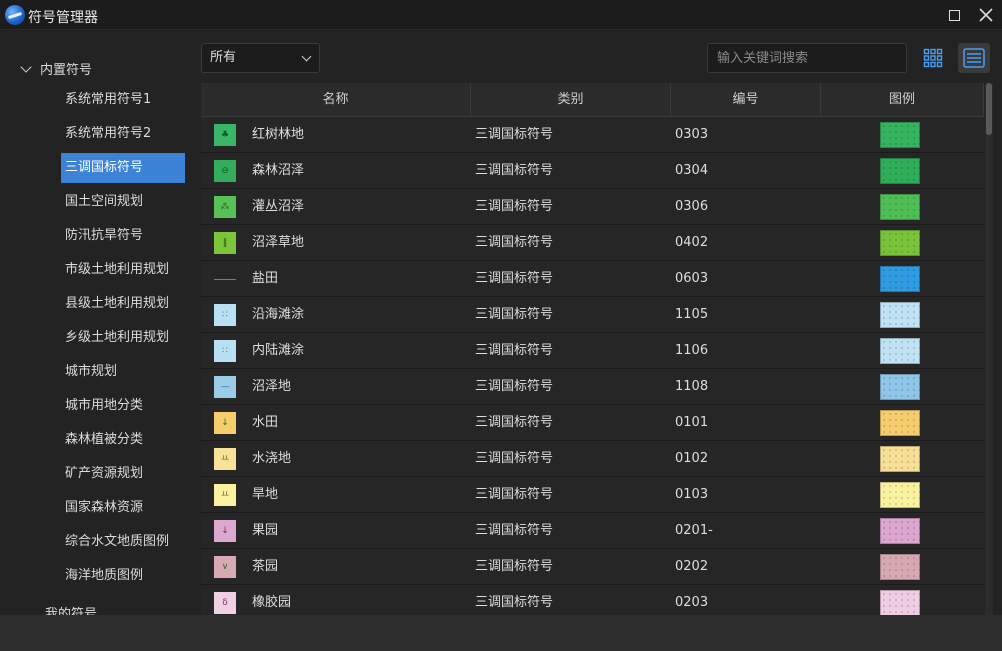 The image size is (1002, 651). What do you see at coordinates (592, 531) in the screenshot?
I see `table-row: ↓ 果园 三调国标符号 0201-` at bounding box center [592, 531].